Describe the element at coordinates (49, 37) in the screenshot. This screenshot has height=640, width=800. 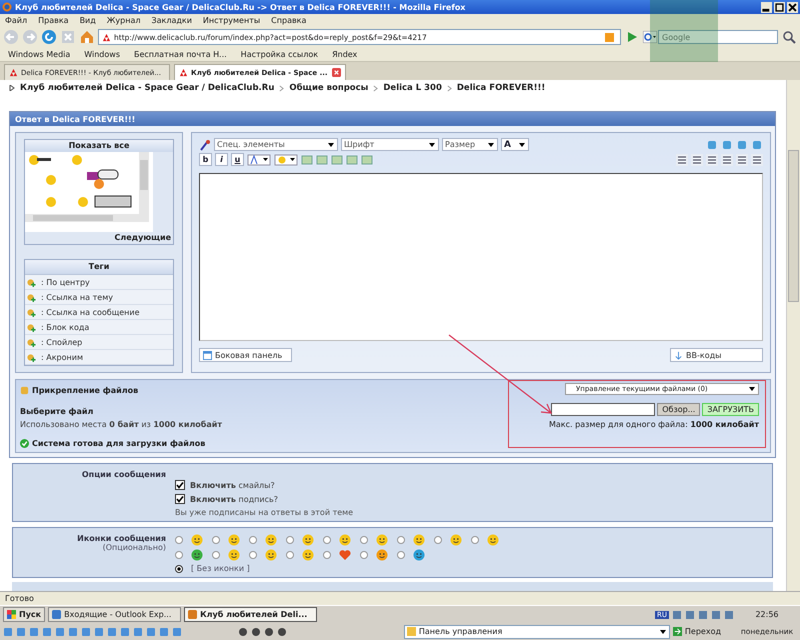
I see `reload-icon` at that location.